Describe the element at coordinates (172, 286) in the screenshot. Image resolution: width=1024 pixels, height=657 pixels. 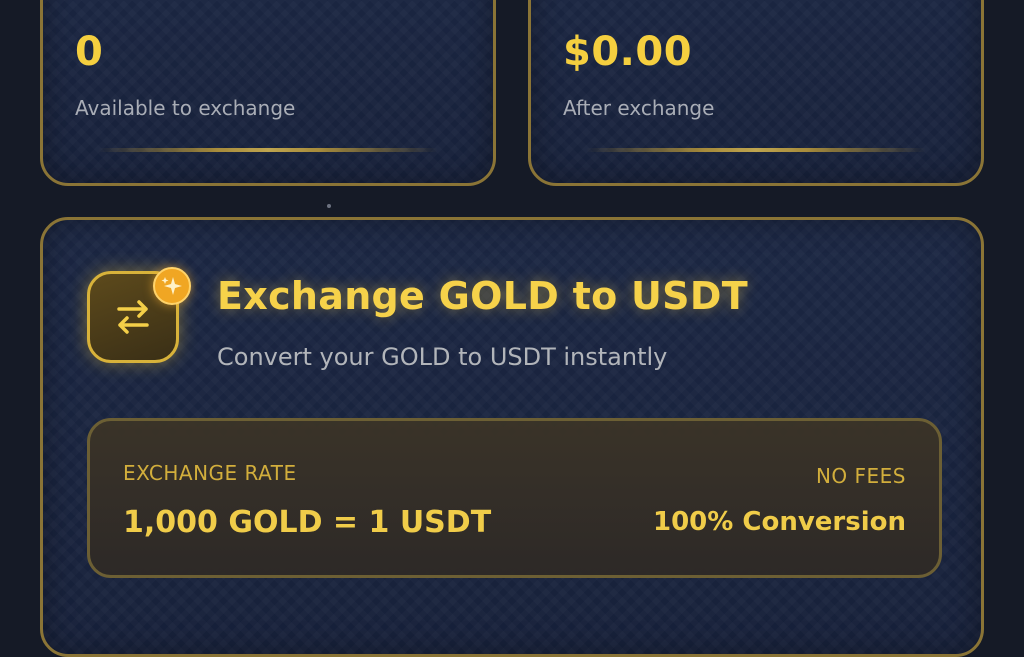
I see `sparkle-icon` at that location.